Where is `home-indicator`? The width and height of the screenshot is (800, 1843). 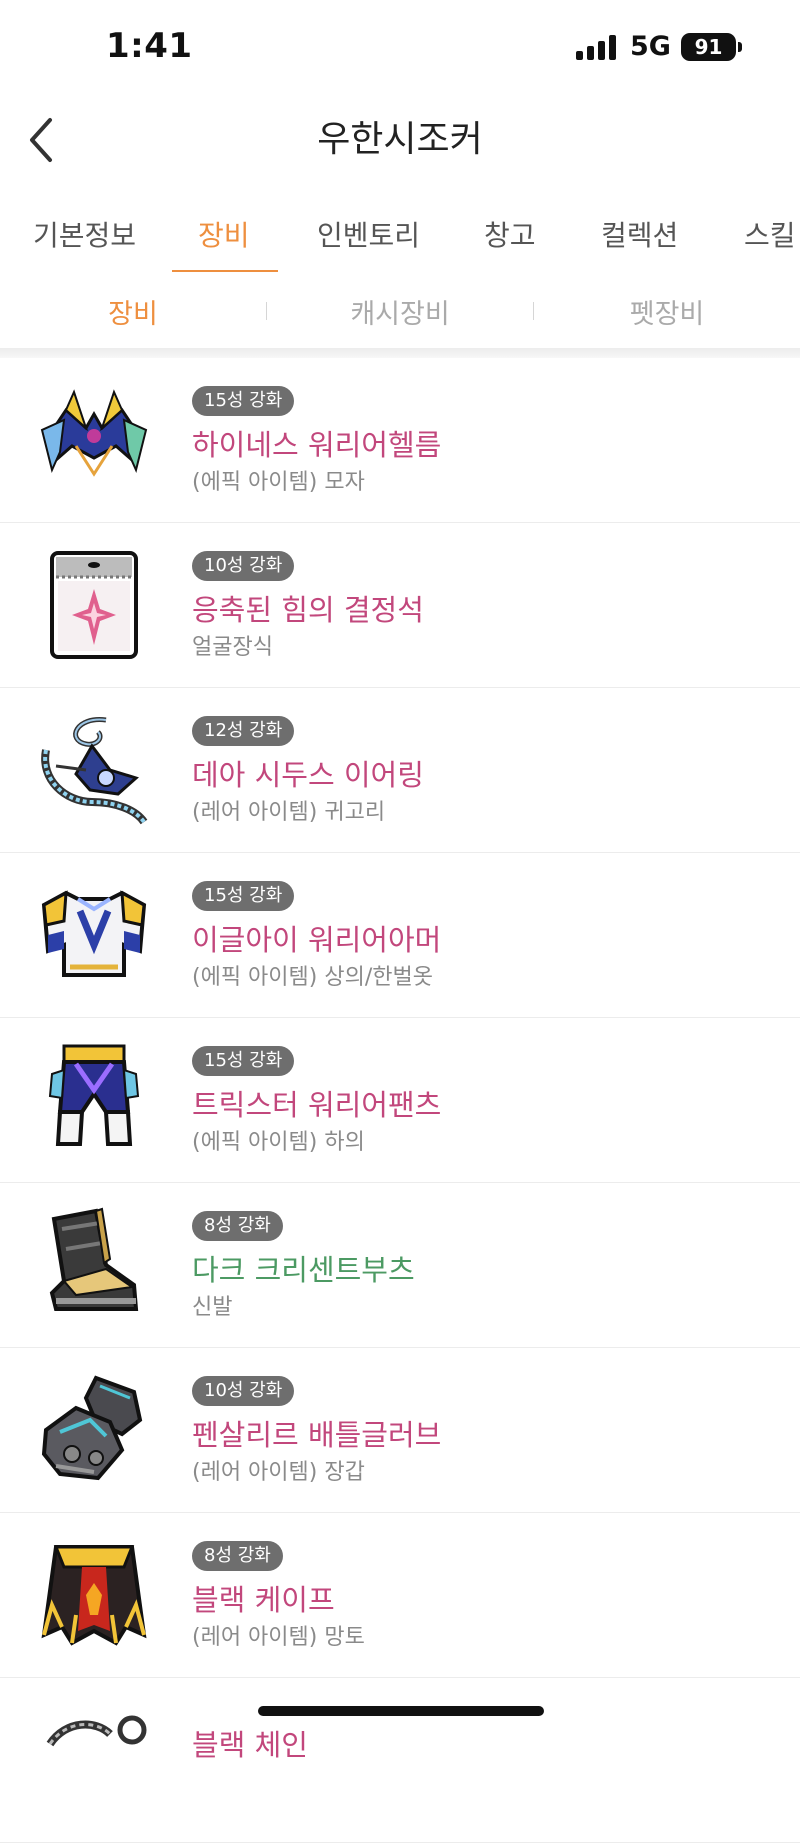 home-indicator is located at coordinates (401, 1711).